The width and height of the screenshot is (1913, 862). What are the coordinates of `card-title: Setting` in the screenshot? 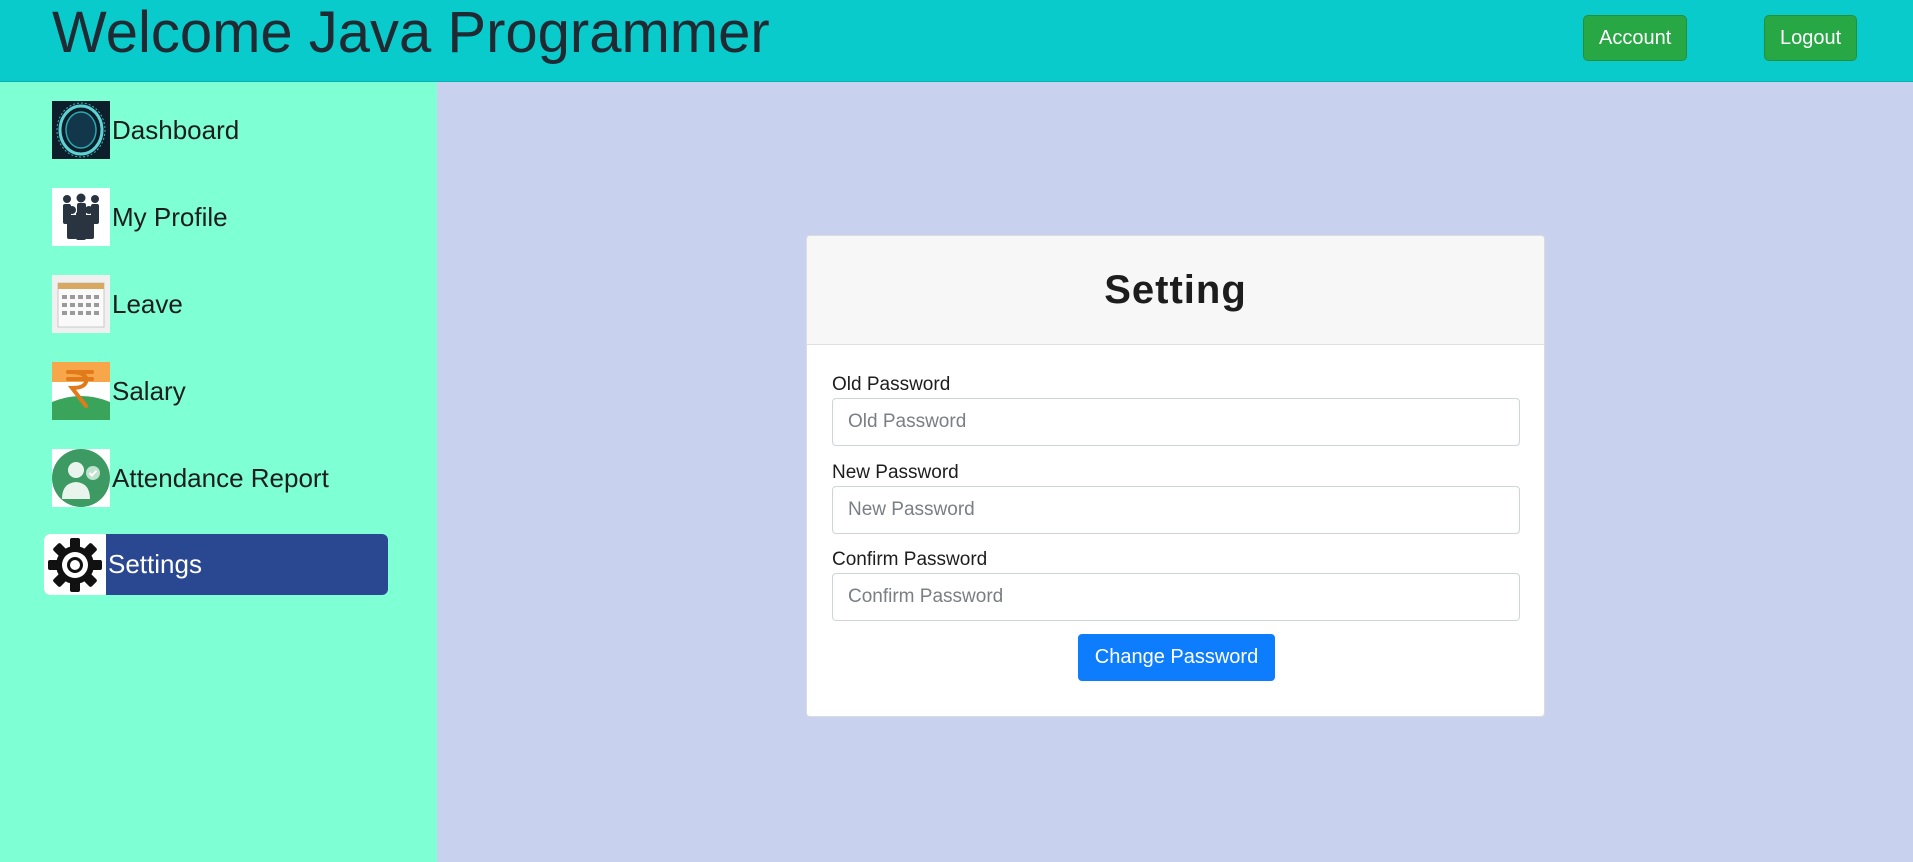 It's located at (1175, 289).